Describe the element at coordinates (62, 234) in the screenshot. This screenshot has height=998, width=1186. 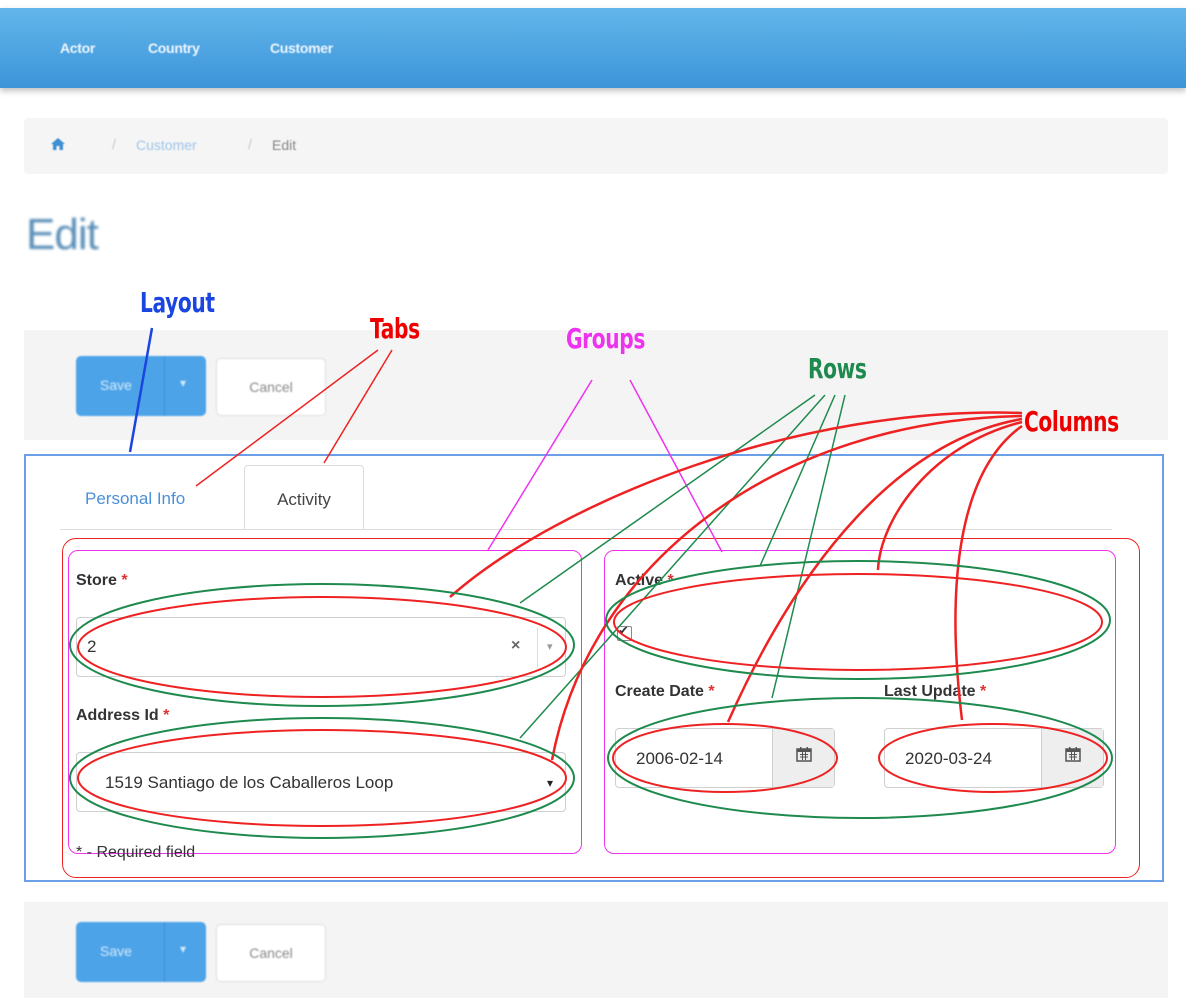
I see `page-title: Edit` at that location.